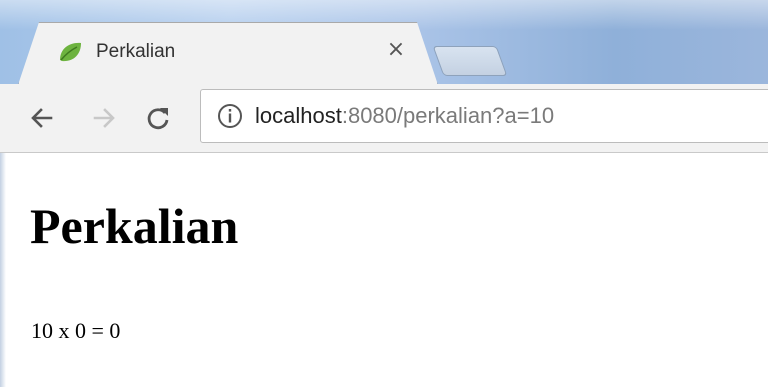  I want to click on multiplication-result: 10 x 0 = 0, so click(76, 330).